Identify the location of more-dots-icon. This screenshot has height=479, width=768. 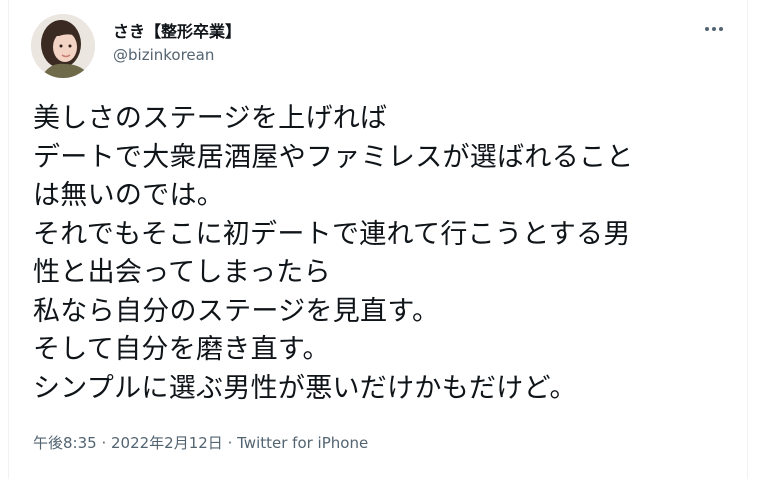
(714, 29).